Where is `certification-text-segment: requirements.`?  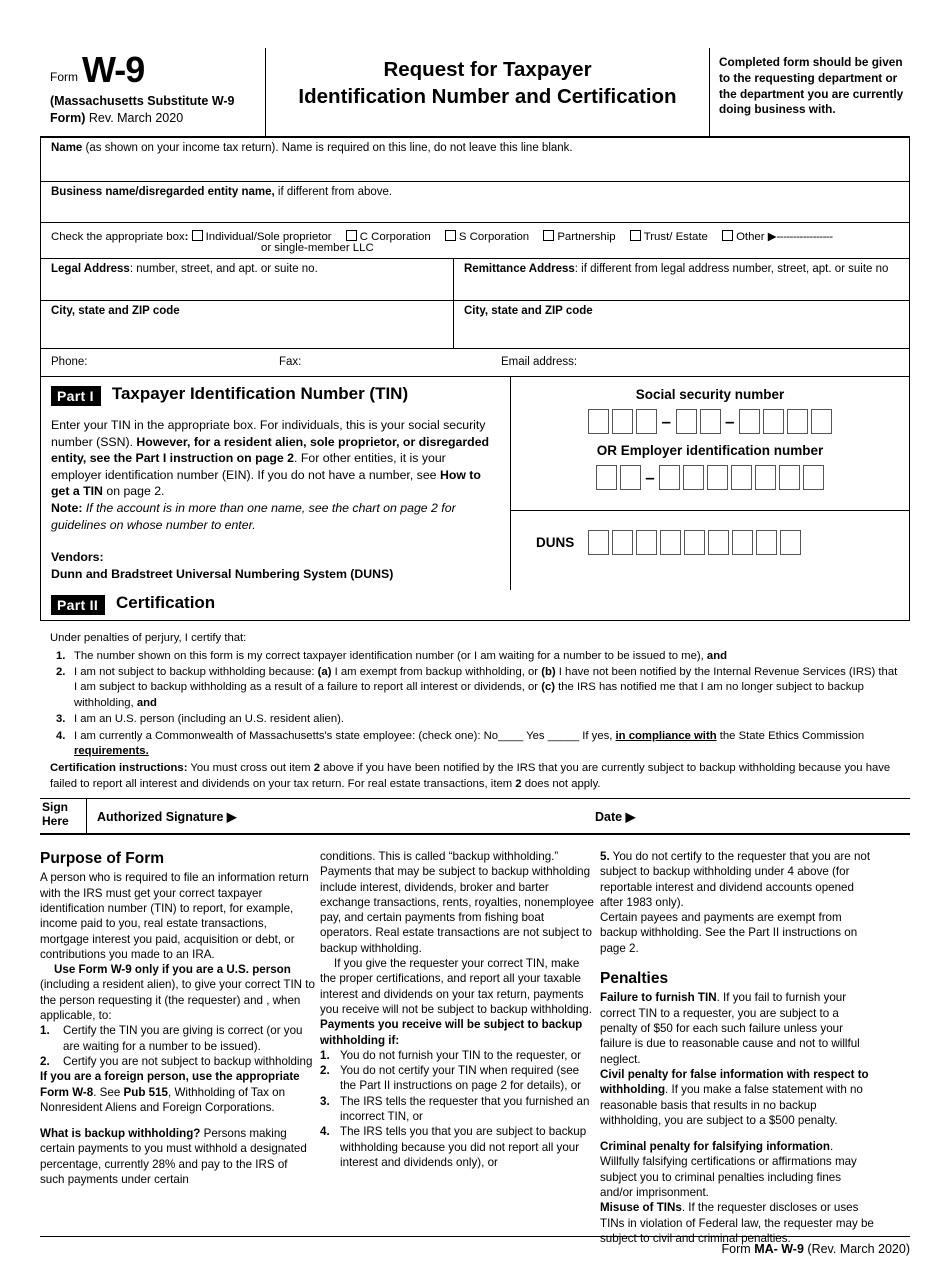 certification-text-segment: requirements. is located at coordinates (111, 750).